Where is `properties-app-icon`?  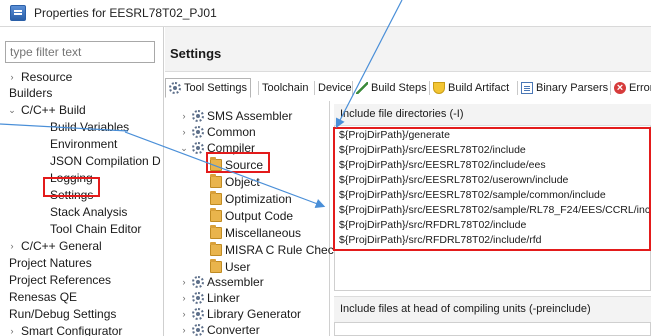
properties-app-icon is located at coordinates (18, 13).